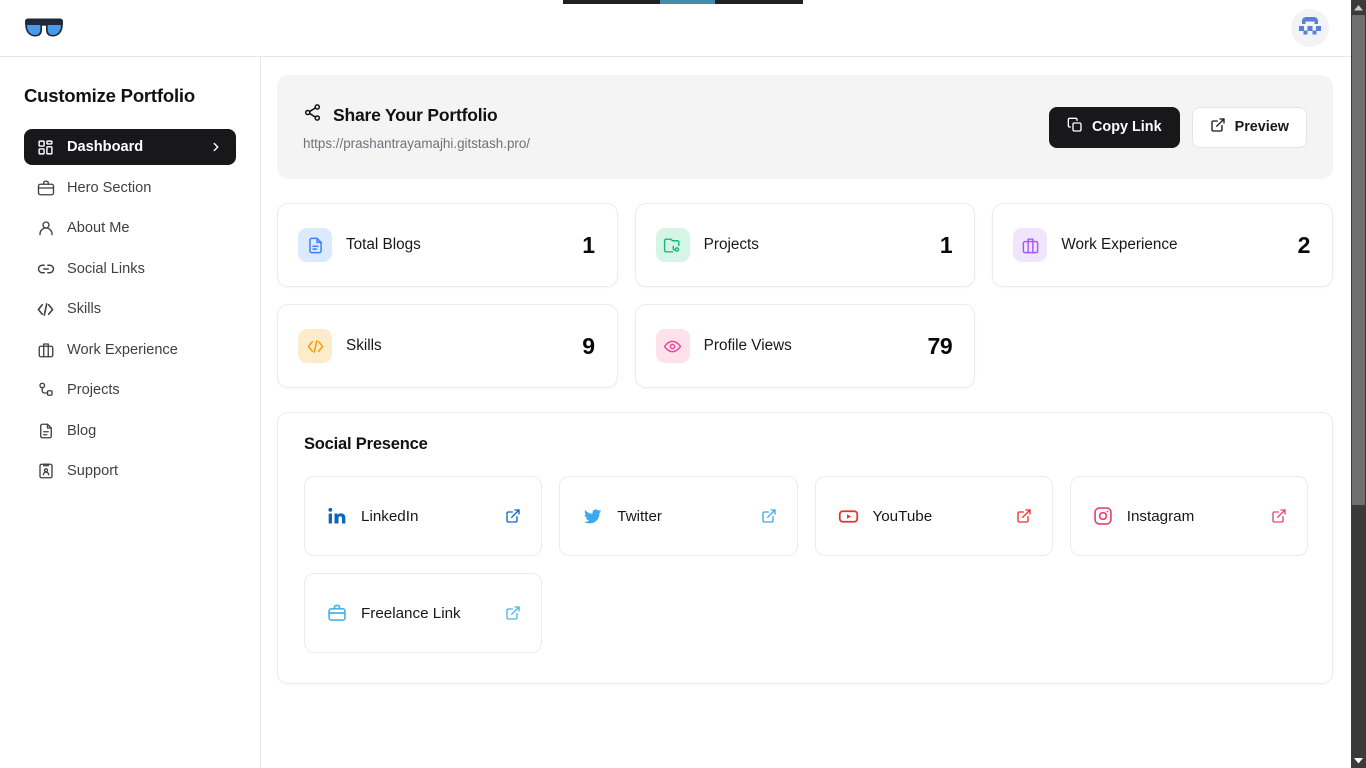 The width and height of the screenshot is (1366, 768). I want to click on folder-git-icon, so click(672, 245).